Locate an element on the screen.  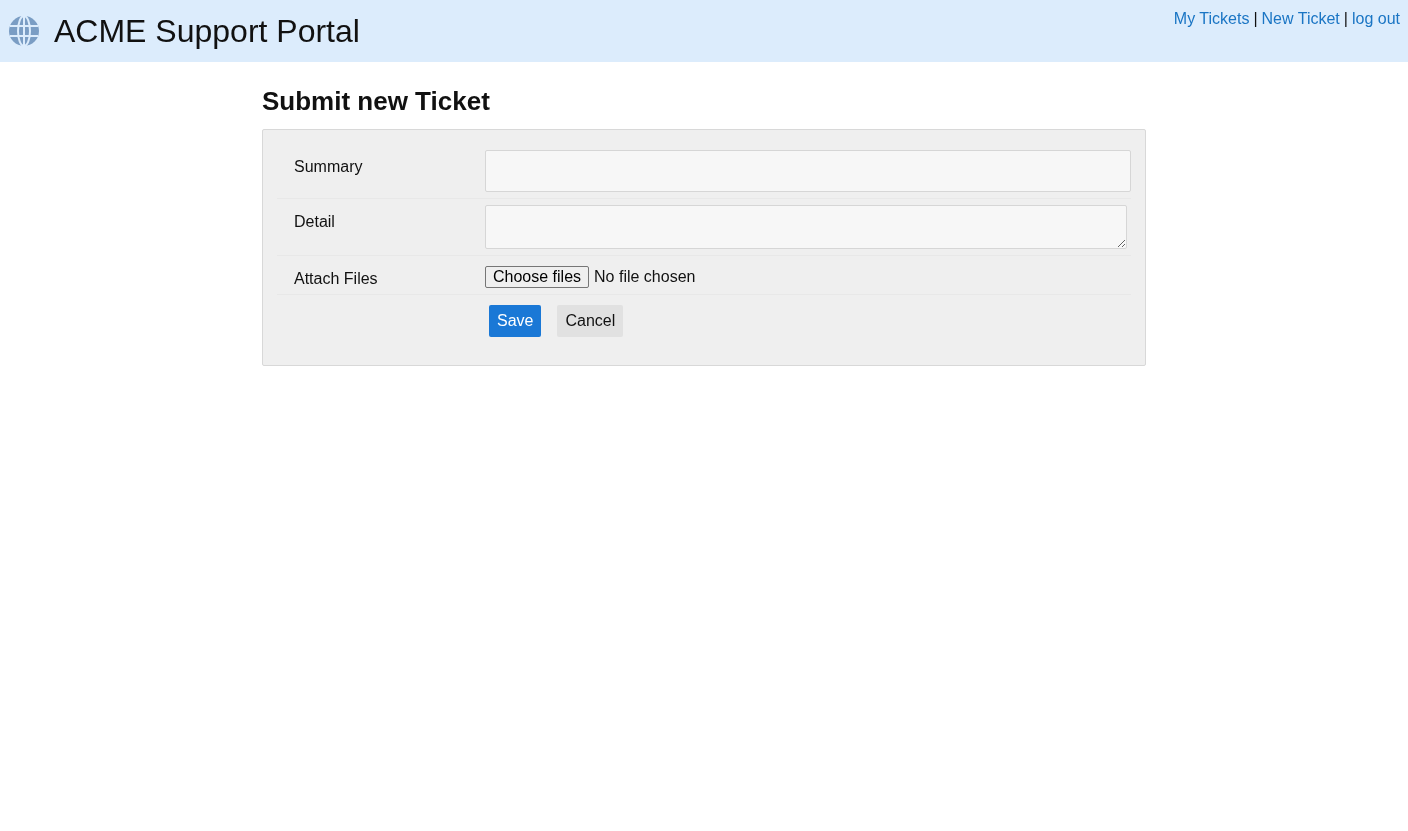
field-label: Detail is located at coordinates (314, 222).